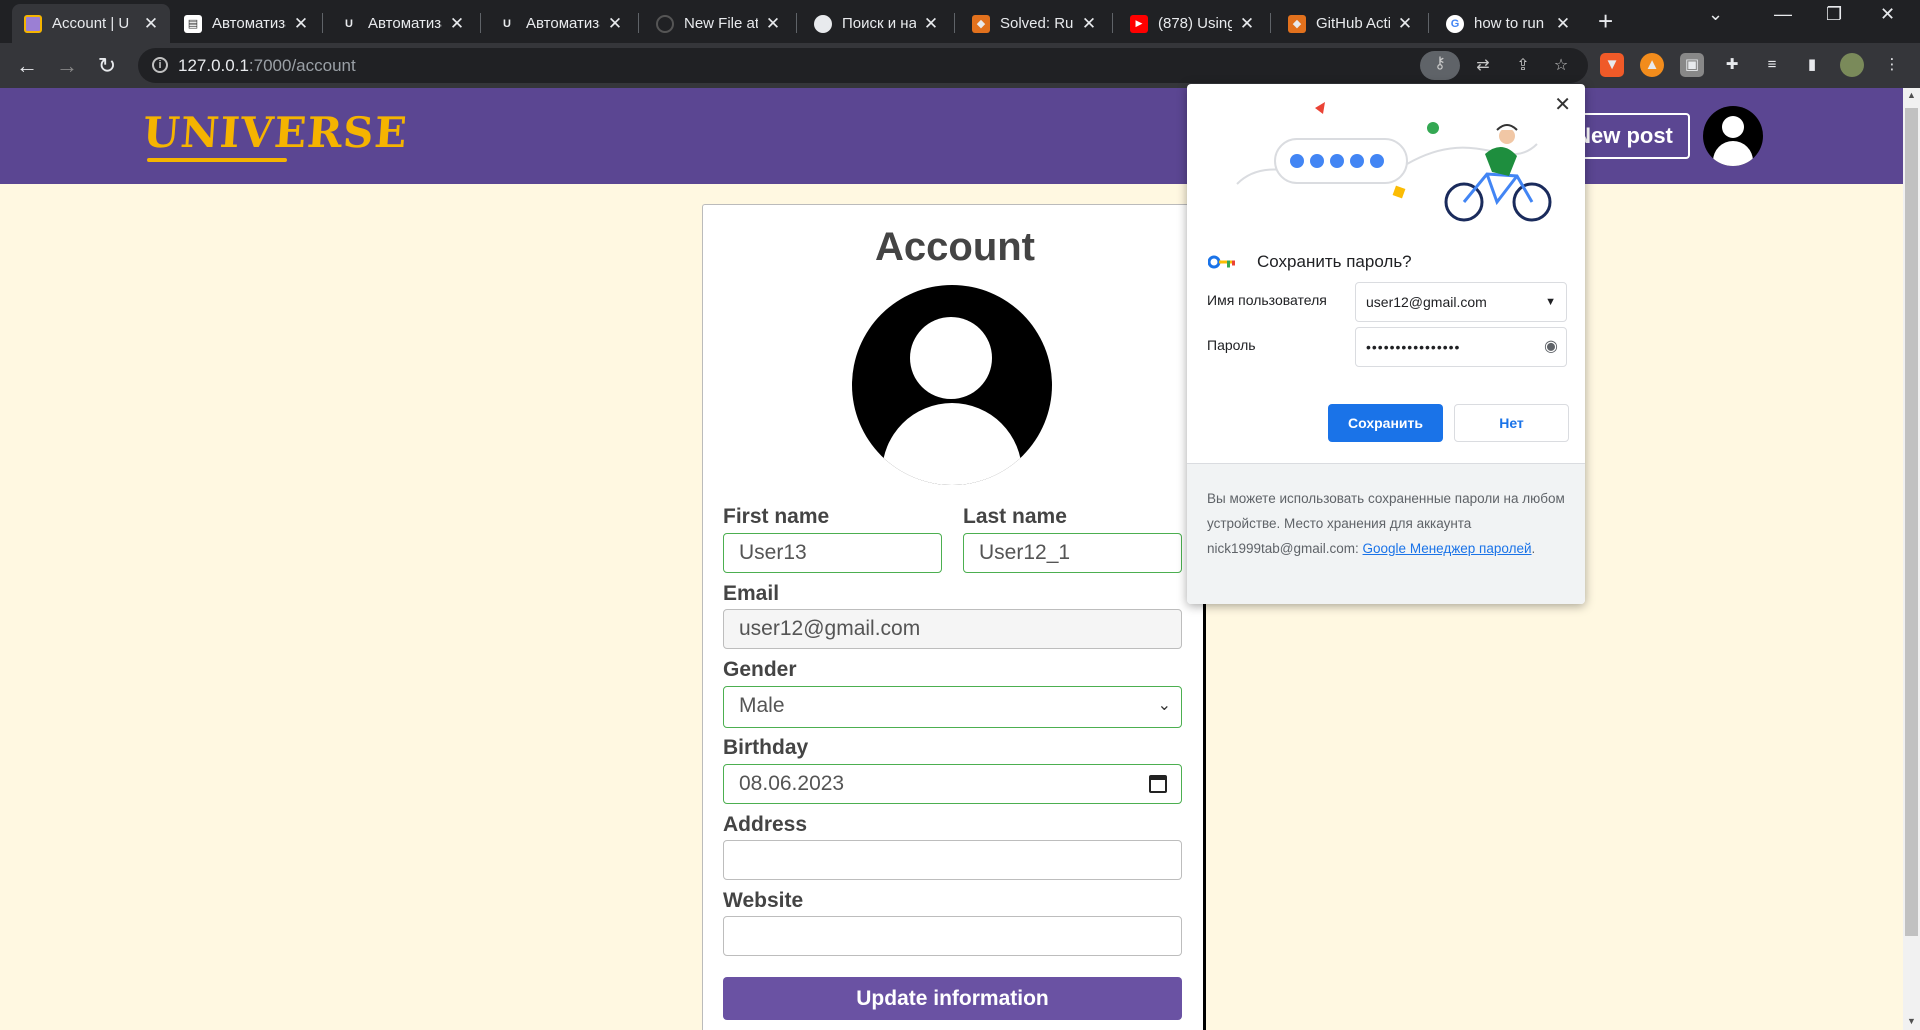 This screenshot has width=1920, height=1030. I want to click on username-select: user12@gmail.com ▼, so click(1461, 302).